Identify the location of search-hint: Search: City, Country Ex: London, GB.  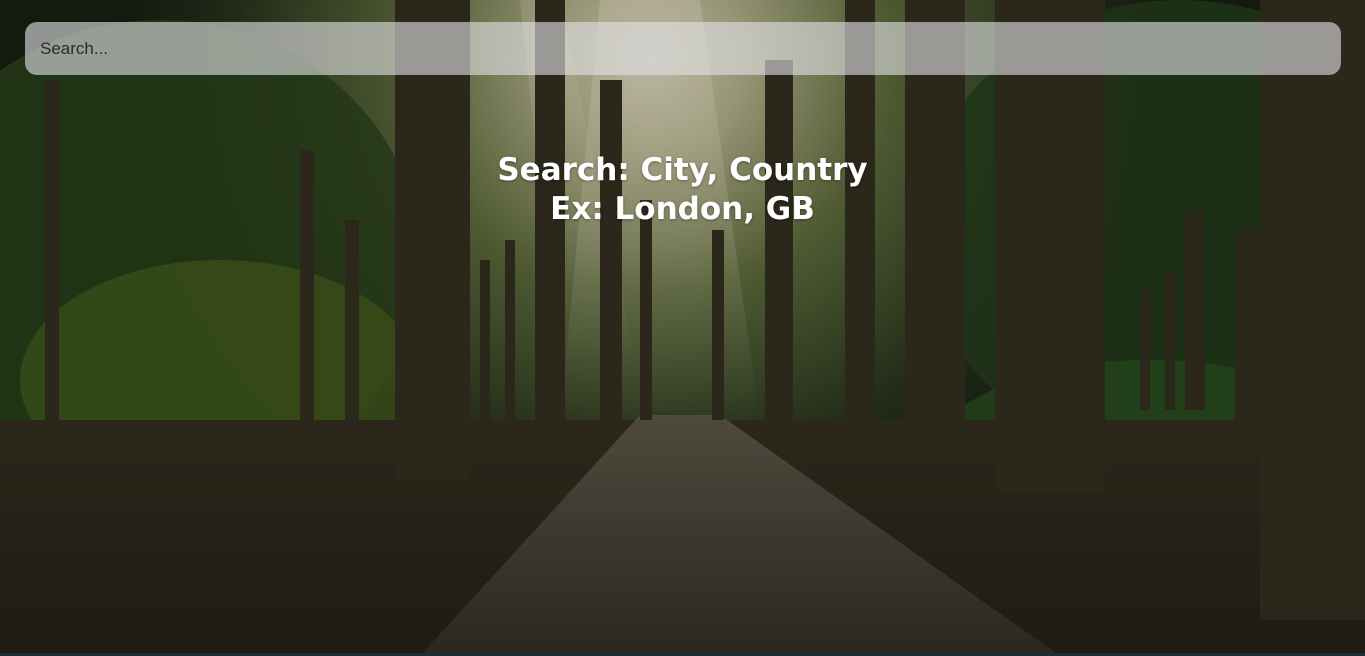
(682, 190).